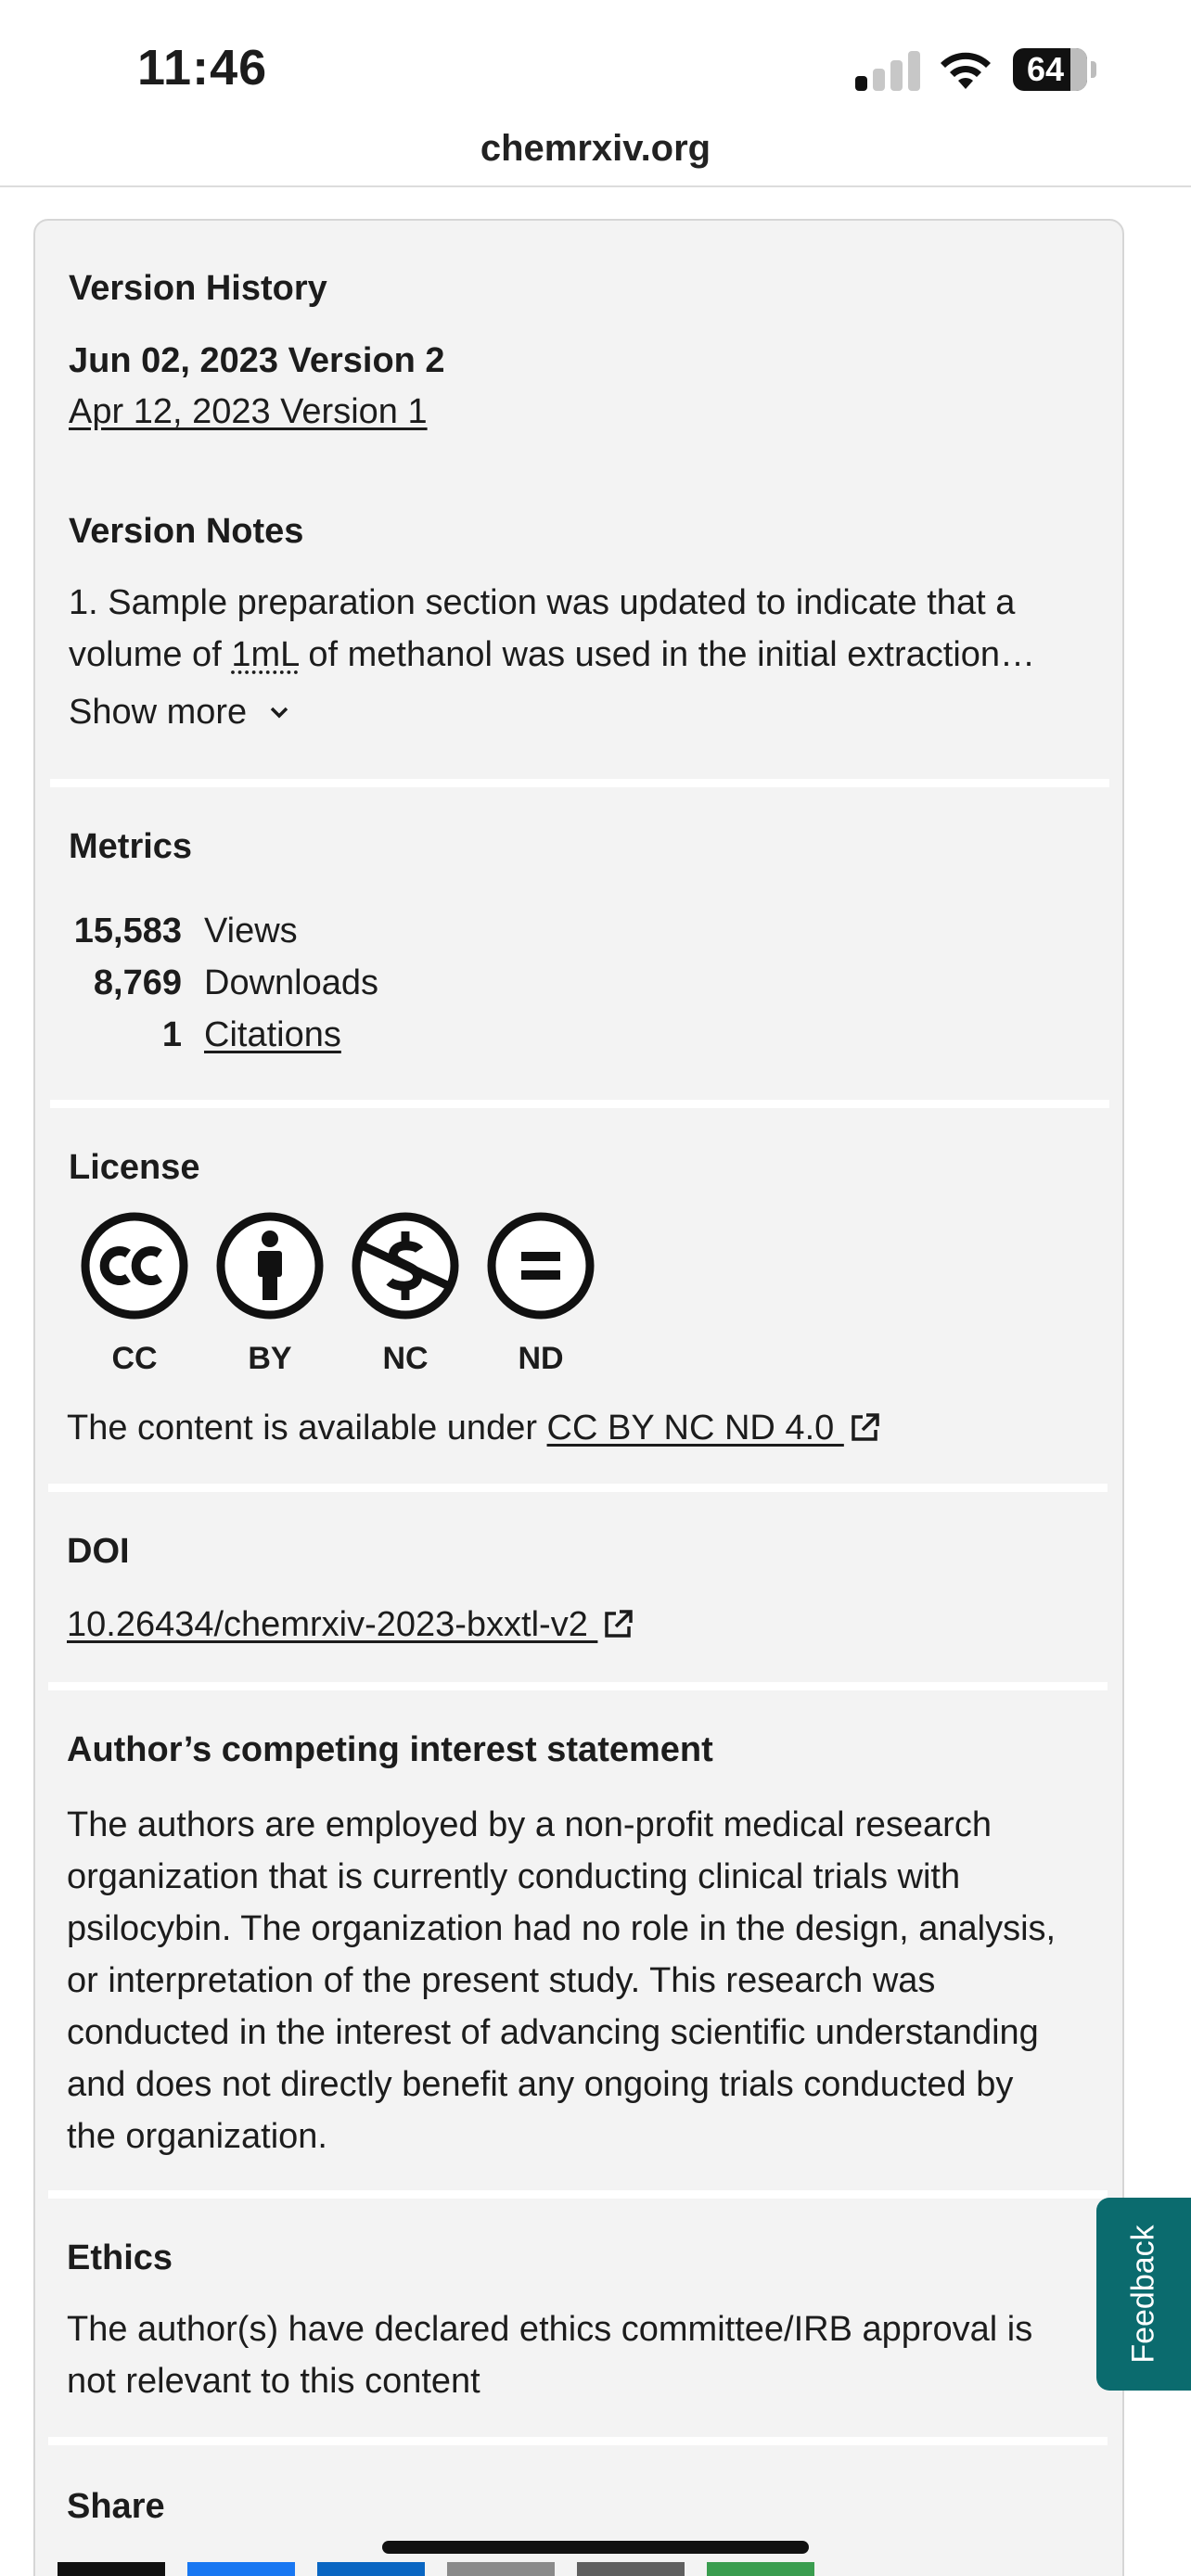  Describe the element at coordinates (695, 1428) in the screenshot. I see `license-link: CC BY NC ND 4.0` at that location.